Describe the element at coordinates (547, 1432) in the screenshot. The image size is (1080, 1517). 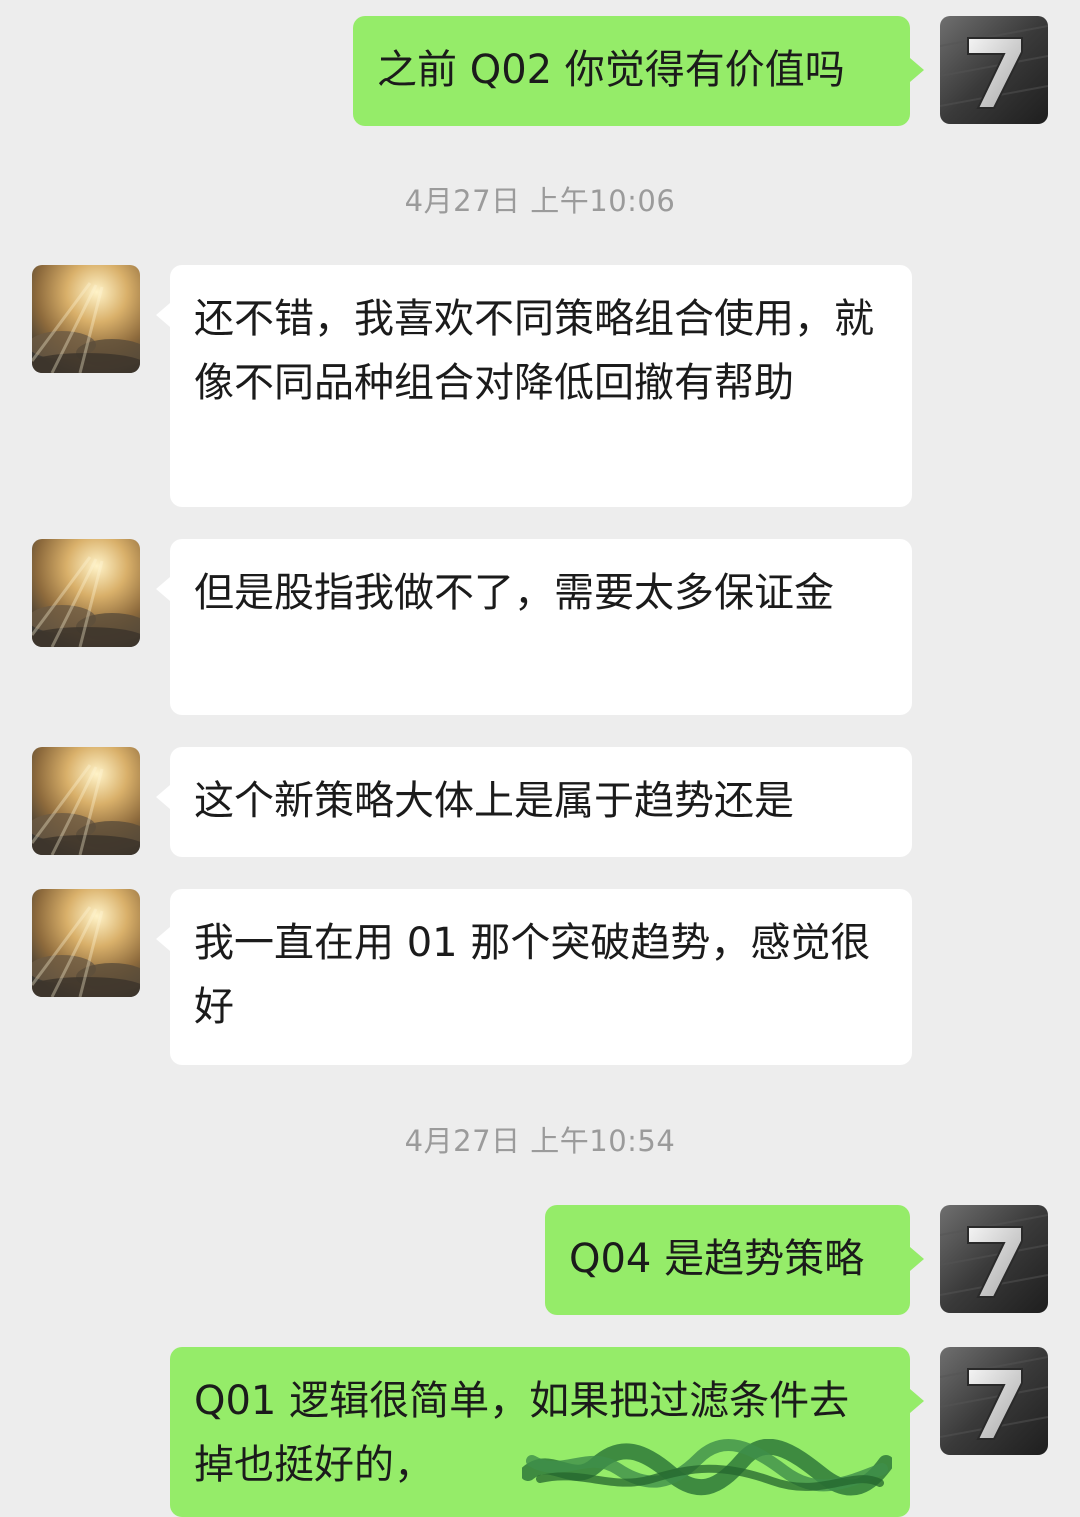
I see `outgoing-message-bubble: Q01 逻辑很简单，如果把过滤条件去掉也挺好的，` at that location.